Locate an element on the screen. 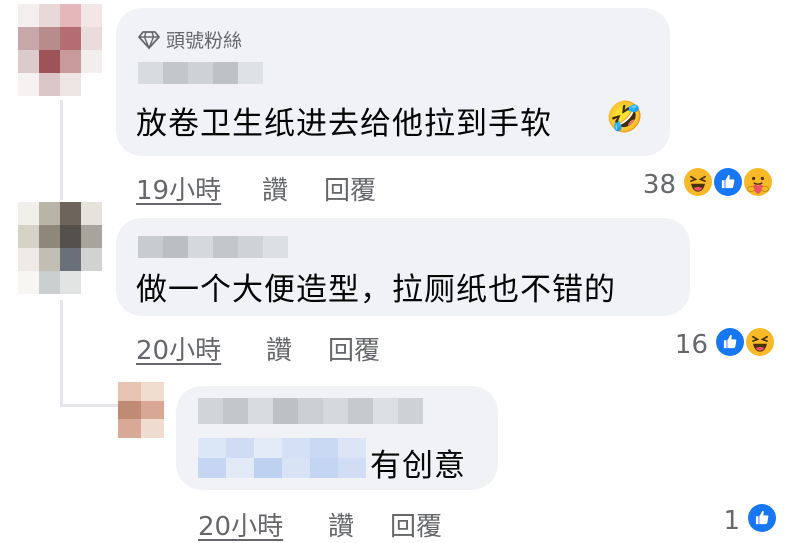  reaction-count: 38 is located at coordinates (653, 185).